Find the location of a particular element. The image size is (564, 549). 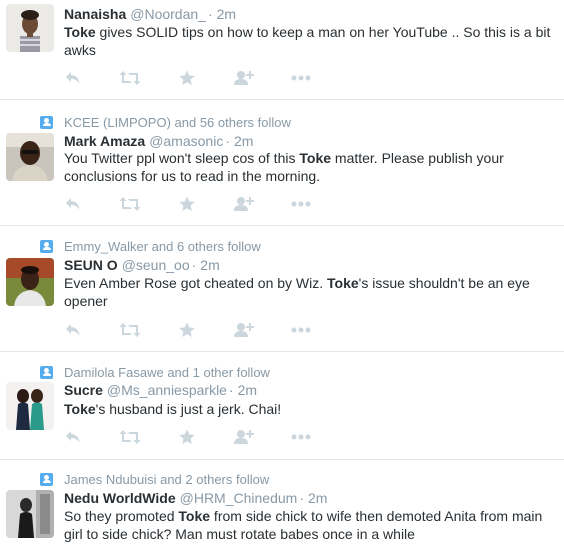

social-context: James Ndubuisi and 2 others follow is located at coordinates (154, 479).